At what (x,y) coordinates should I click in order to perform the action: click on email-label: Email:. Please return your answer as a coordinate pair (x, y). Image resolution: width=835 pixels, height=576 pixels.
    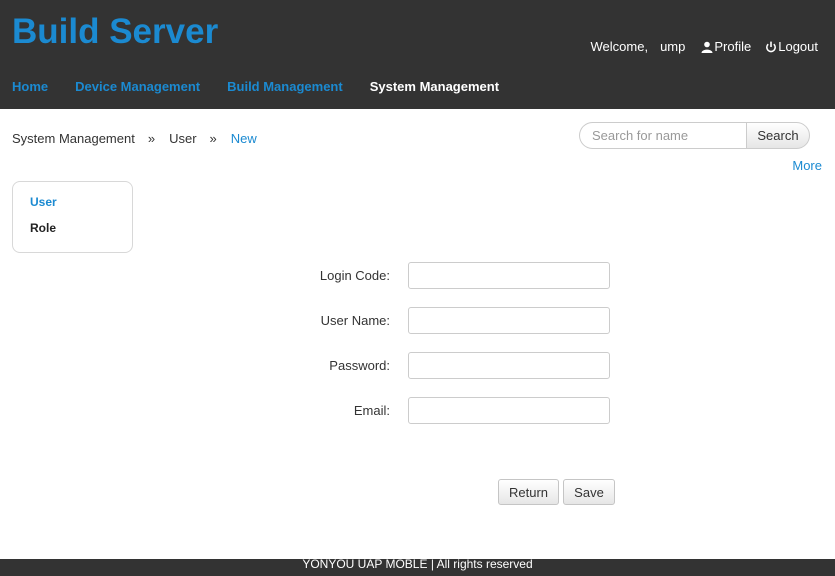
    Looking at the image, I should click on (371, 410).